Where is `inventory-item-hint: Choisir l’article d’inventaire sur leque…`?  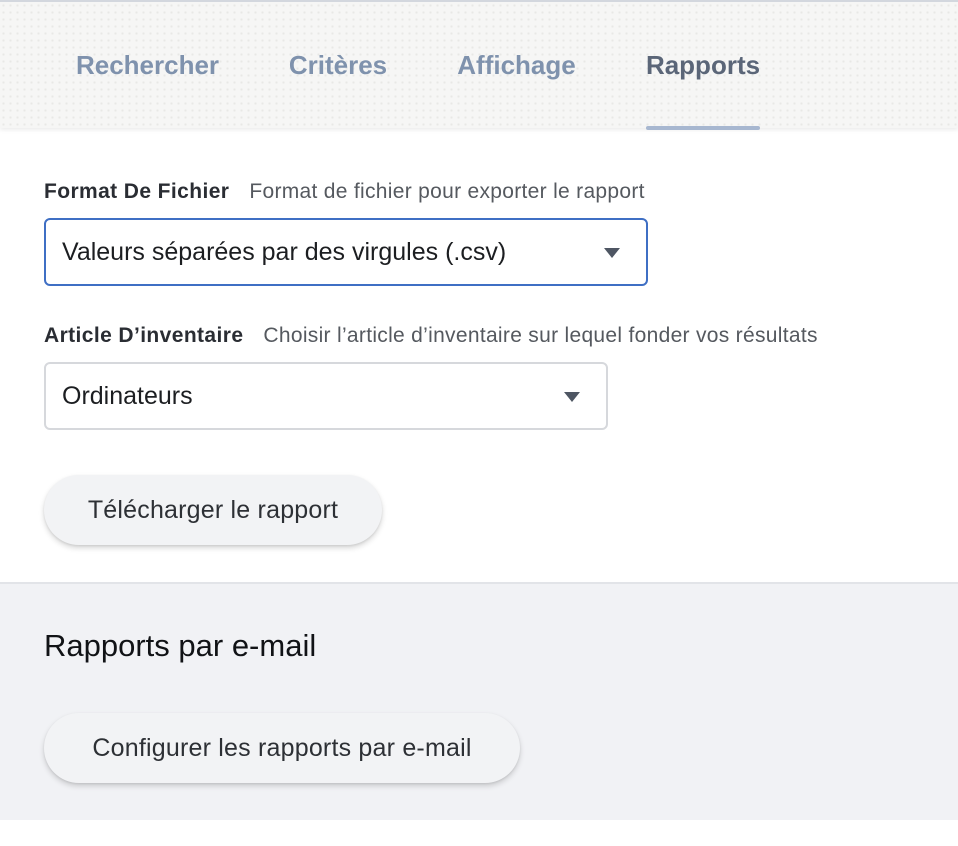 inventory-item-hint: Choisir l’article d’inventaire sur leque… is located at coordinates (540, 335).